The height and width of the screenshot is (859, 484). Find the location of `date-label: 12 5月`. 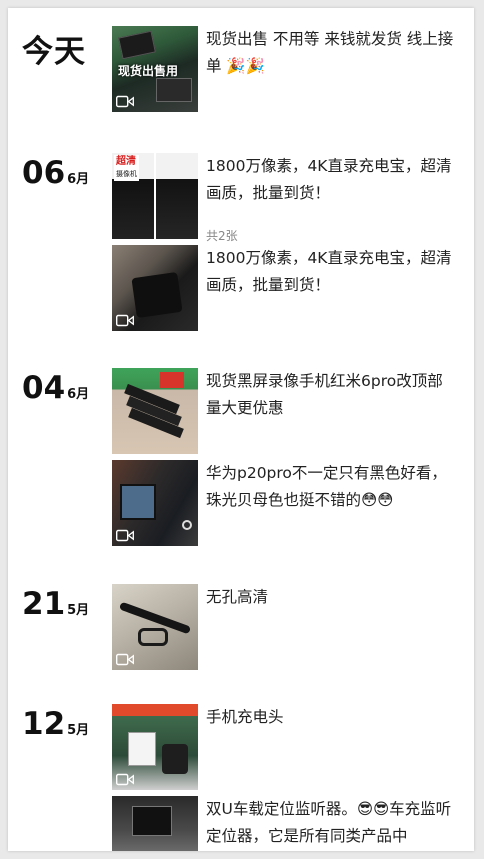

date-label: 12 5月 is located at coordinates (55, 724).